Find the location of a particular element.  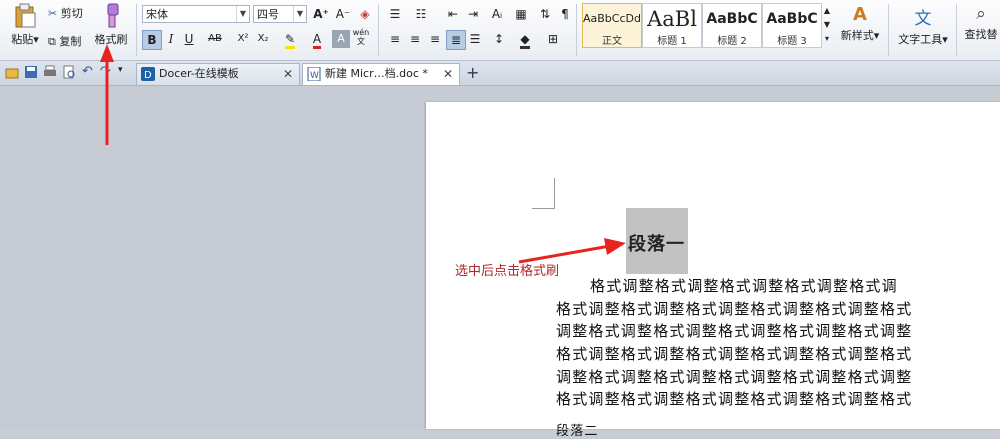

bold-icon: B is located at coordinates (152, 40).